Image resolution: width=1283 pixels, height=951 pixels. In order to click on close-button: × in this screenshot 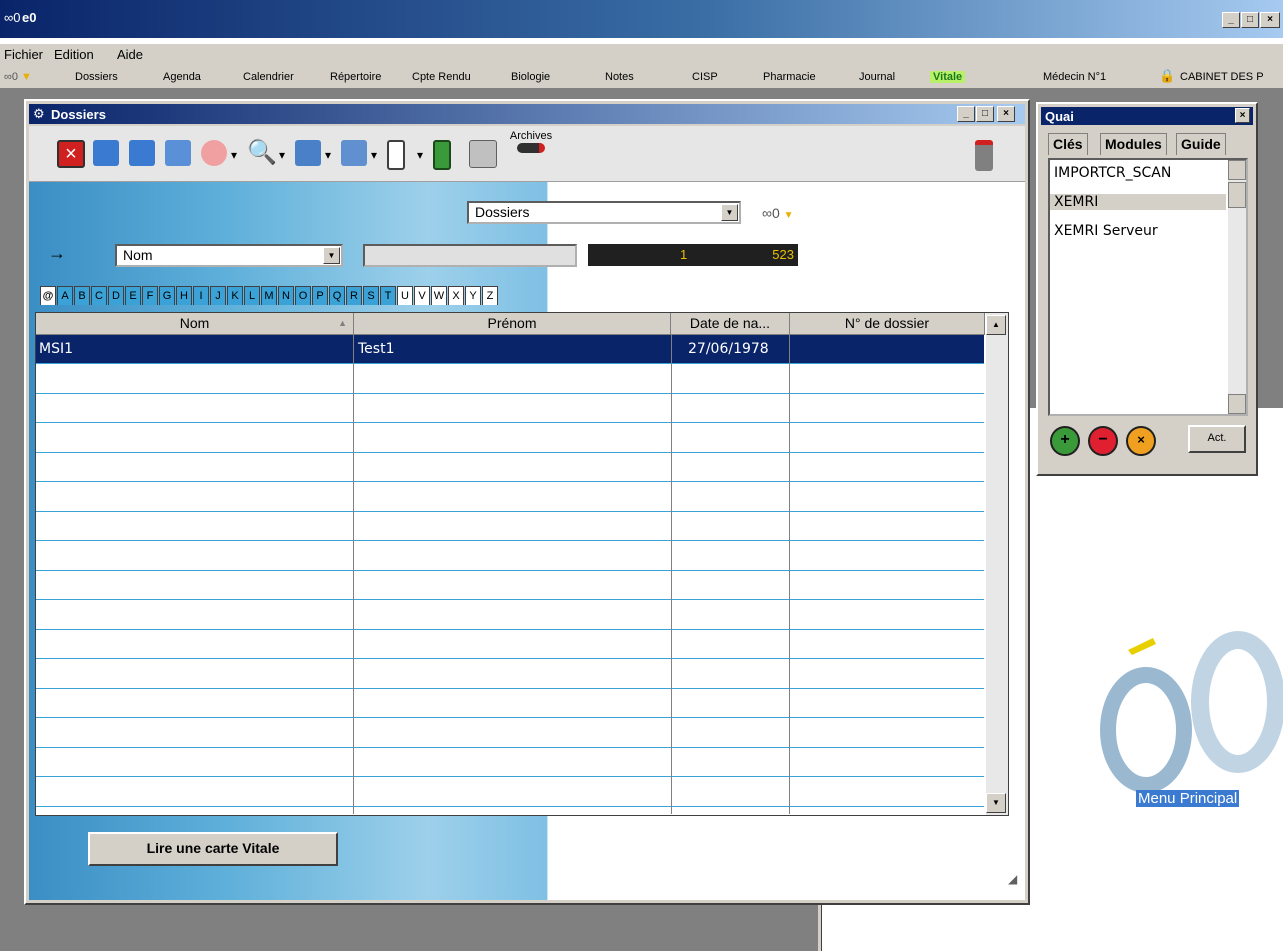, I will do `click(1270, 20)`.